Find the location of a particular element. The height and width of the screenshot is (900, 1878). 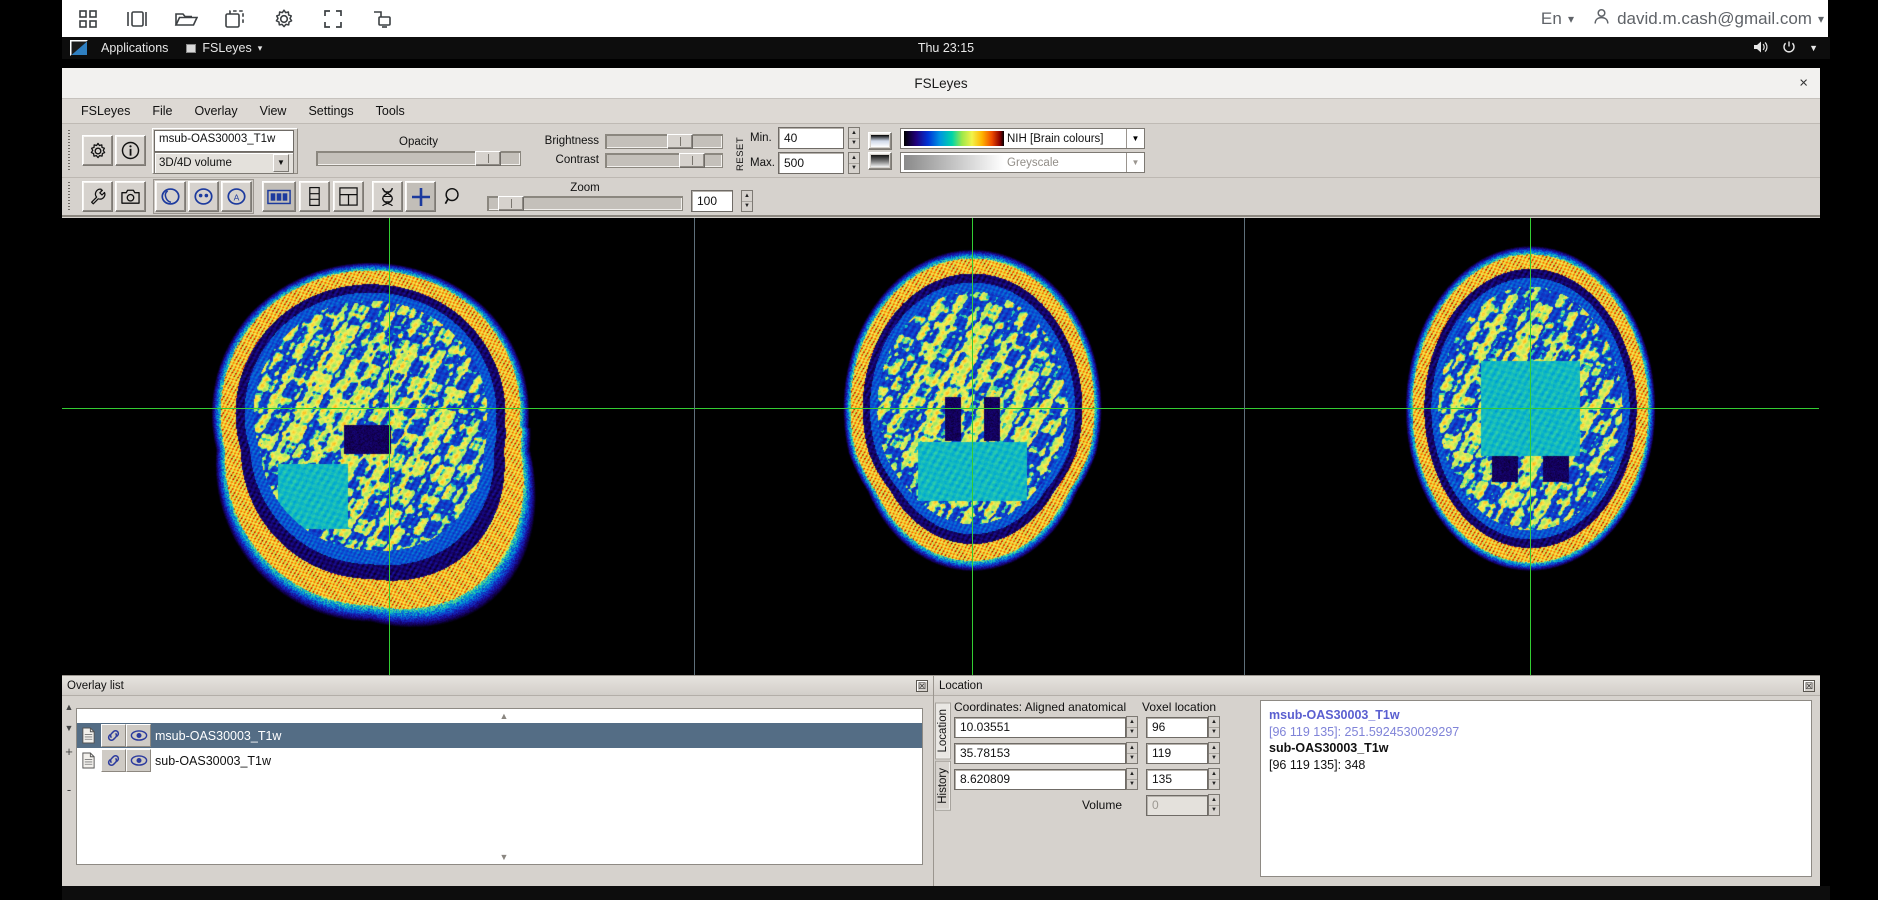

zoom-stepper: ▲ ▼ is located at coordinates (747, 201).